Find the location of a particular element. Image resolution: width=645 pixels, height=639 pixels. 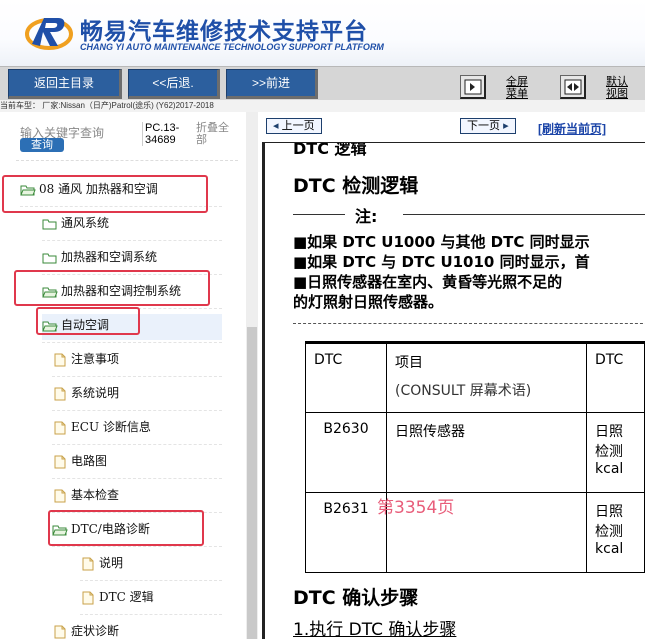

fullscreen-icon is located at coordinates (473, 87).